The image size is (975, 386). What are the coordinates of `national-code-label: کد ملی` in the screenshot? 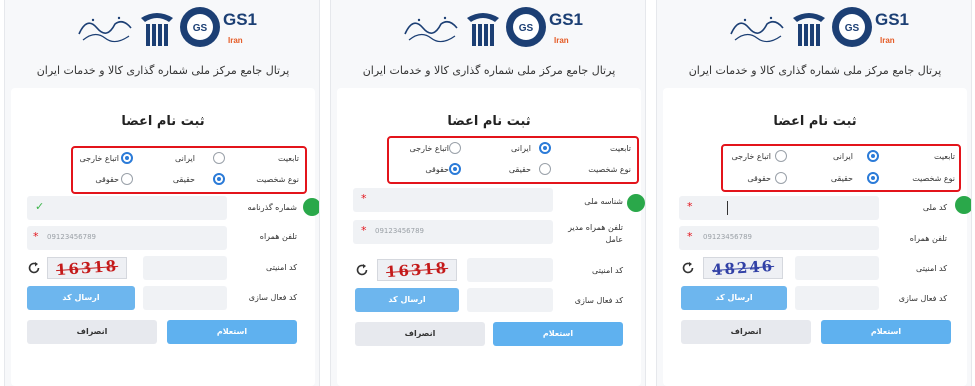 It's located at (934, 207).